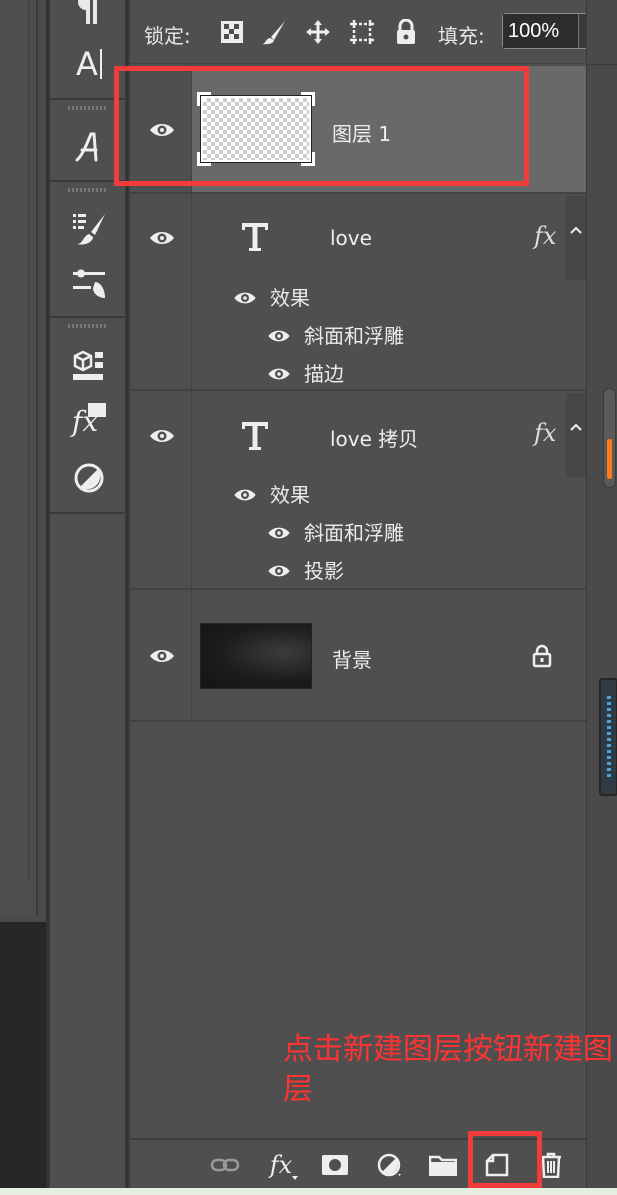 This screenshot has height=1195, width=617. I want to click on character-panel-label: A, so click(87, 64).